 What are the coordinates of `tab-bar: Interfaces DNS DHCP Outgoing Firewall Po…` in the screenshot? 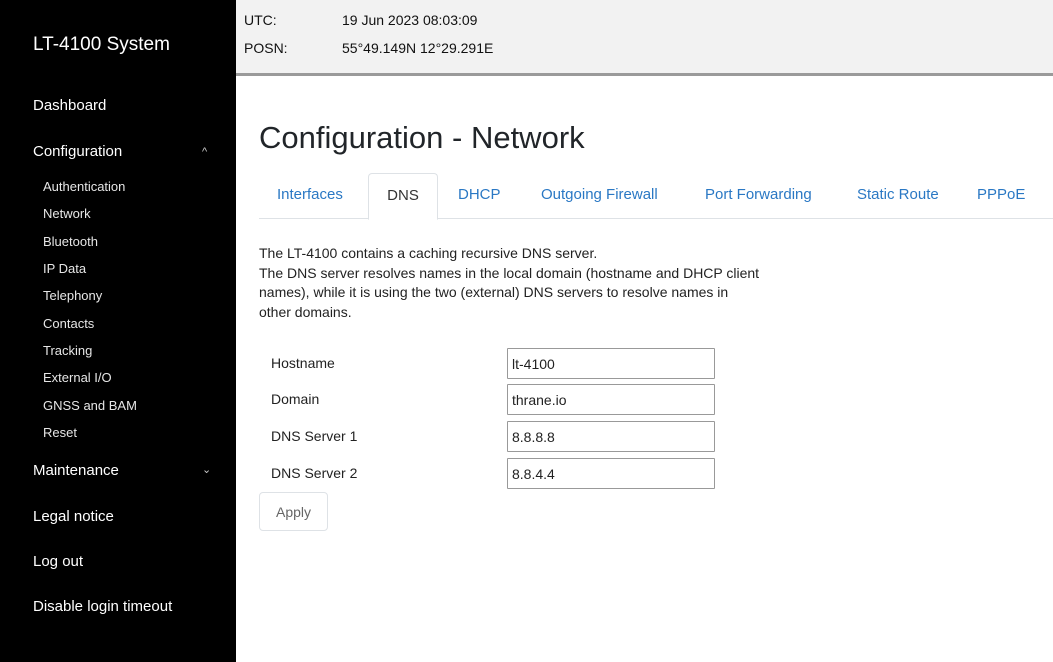 It's located at (656, 196).